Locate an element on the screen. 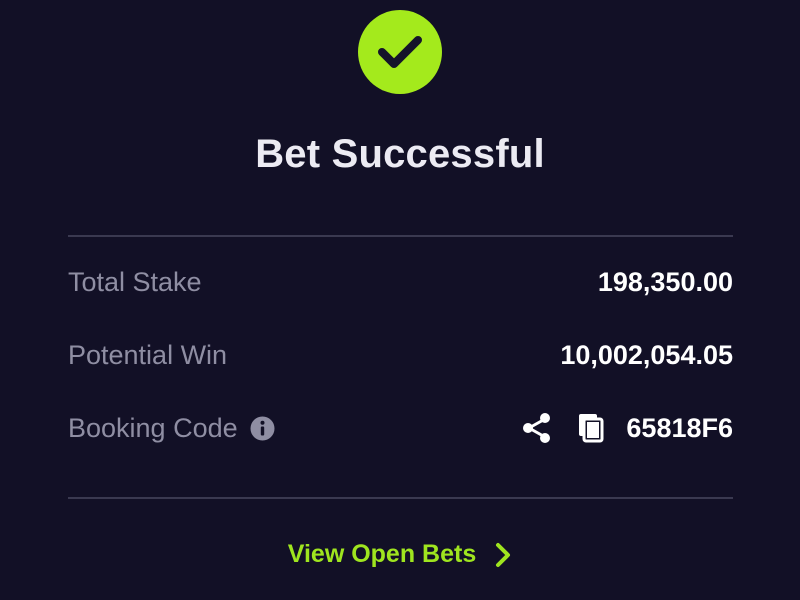  booking-code-label-group: Booking Code is located at coordinates (171, 428).